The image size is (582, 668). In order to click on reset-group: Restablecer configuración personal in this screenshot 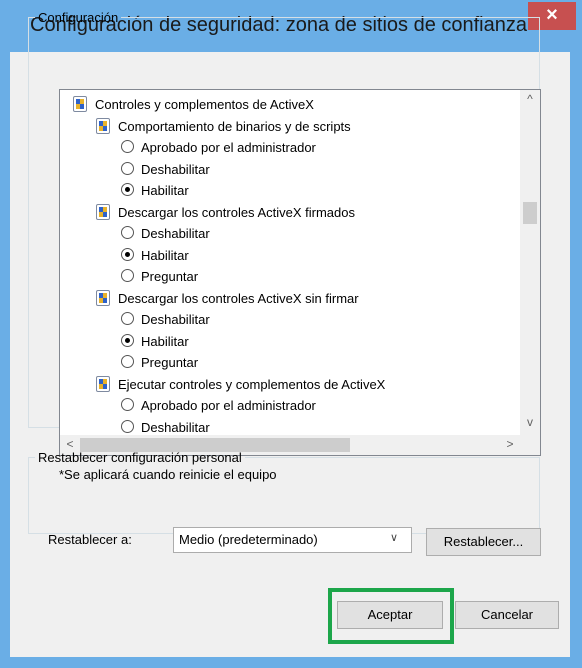, I will do `click(284, 492)`.